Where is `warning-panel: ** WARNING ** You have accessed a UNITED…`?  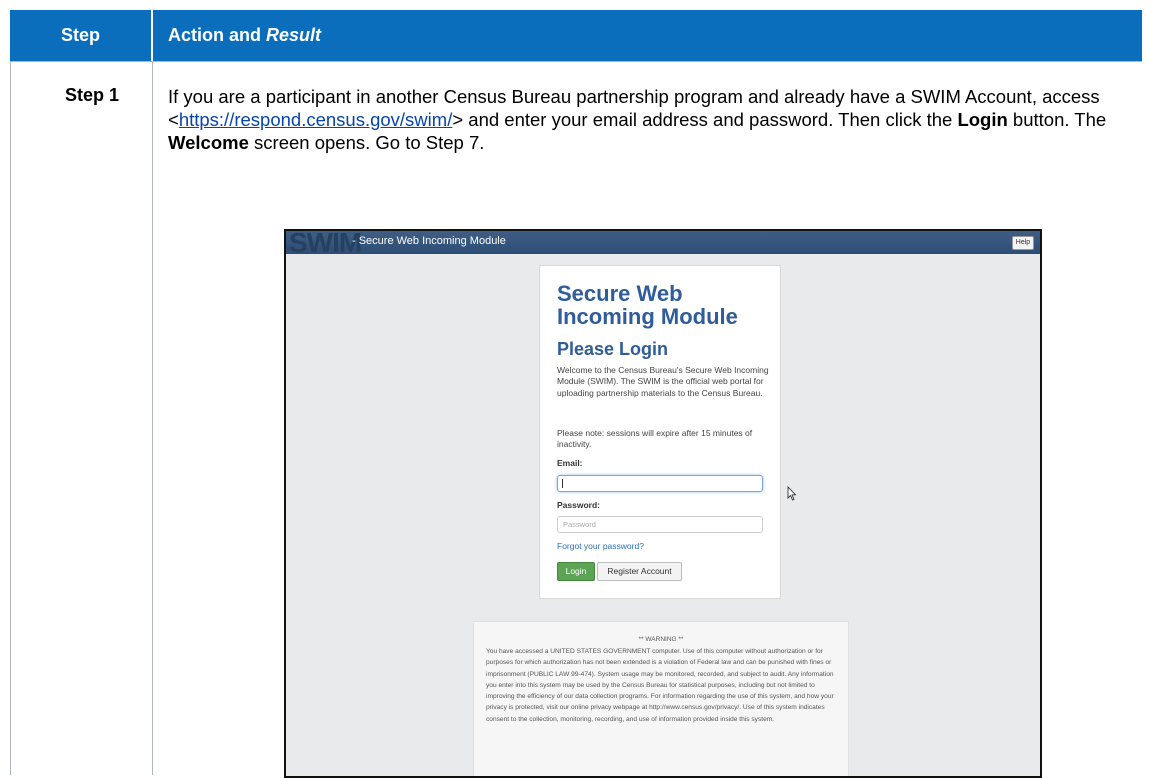 warning-panel: ** WARNING ** You have accessed a UNITED… is located at coordinates (661, 698).